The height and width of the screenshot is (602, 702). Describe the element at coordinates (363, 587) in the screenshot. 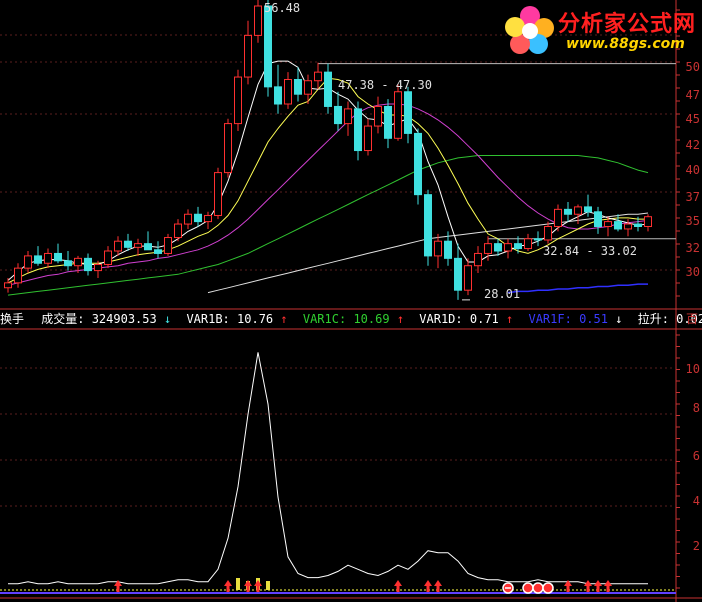

I see `signal-markers` at that location.